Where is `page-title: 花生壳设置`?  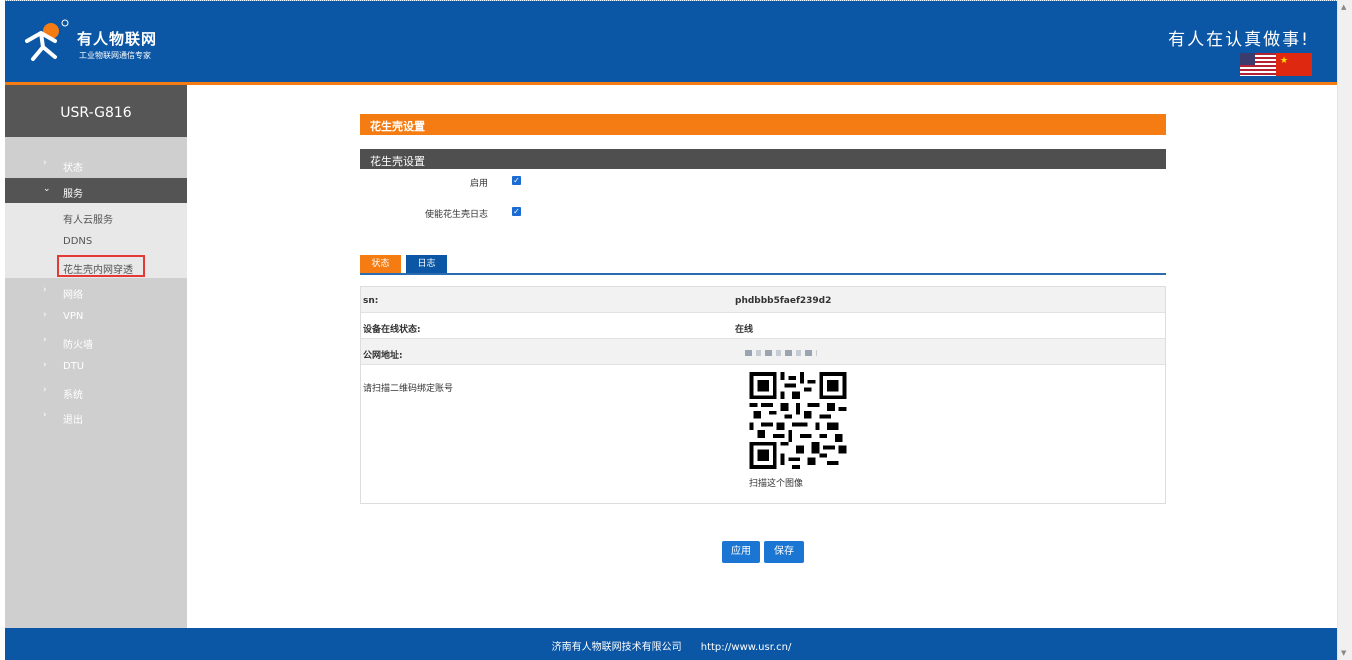 page-title: 花生壳设置 is located at coordinates (397, 126).